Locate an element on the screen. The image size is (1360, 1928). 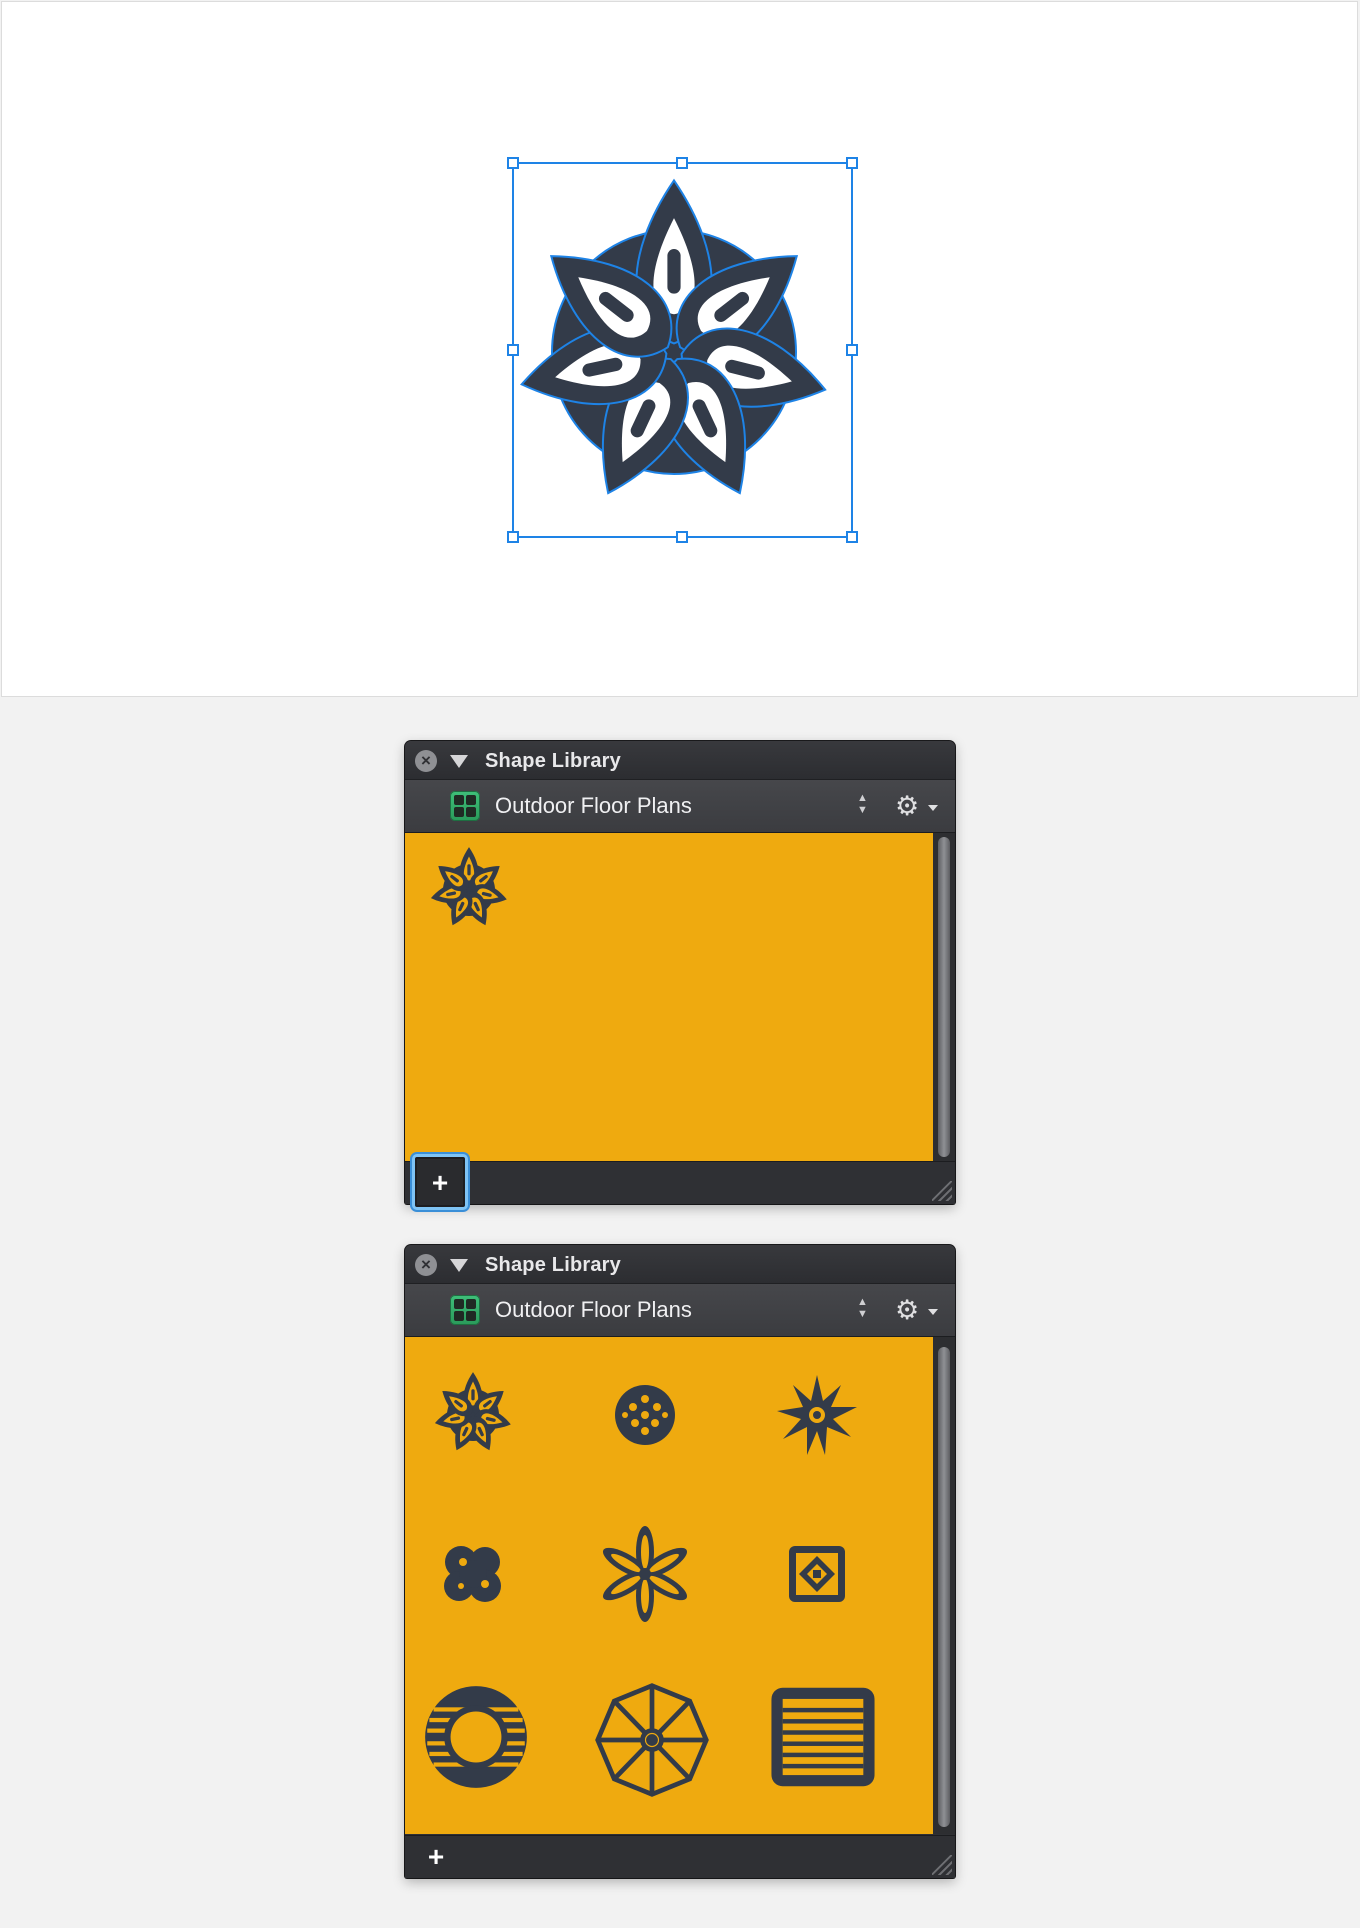
umbrella-icon is located at coordinates (652, 1740).